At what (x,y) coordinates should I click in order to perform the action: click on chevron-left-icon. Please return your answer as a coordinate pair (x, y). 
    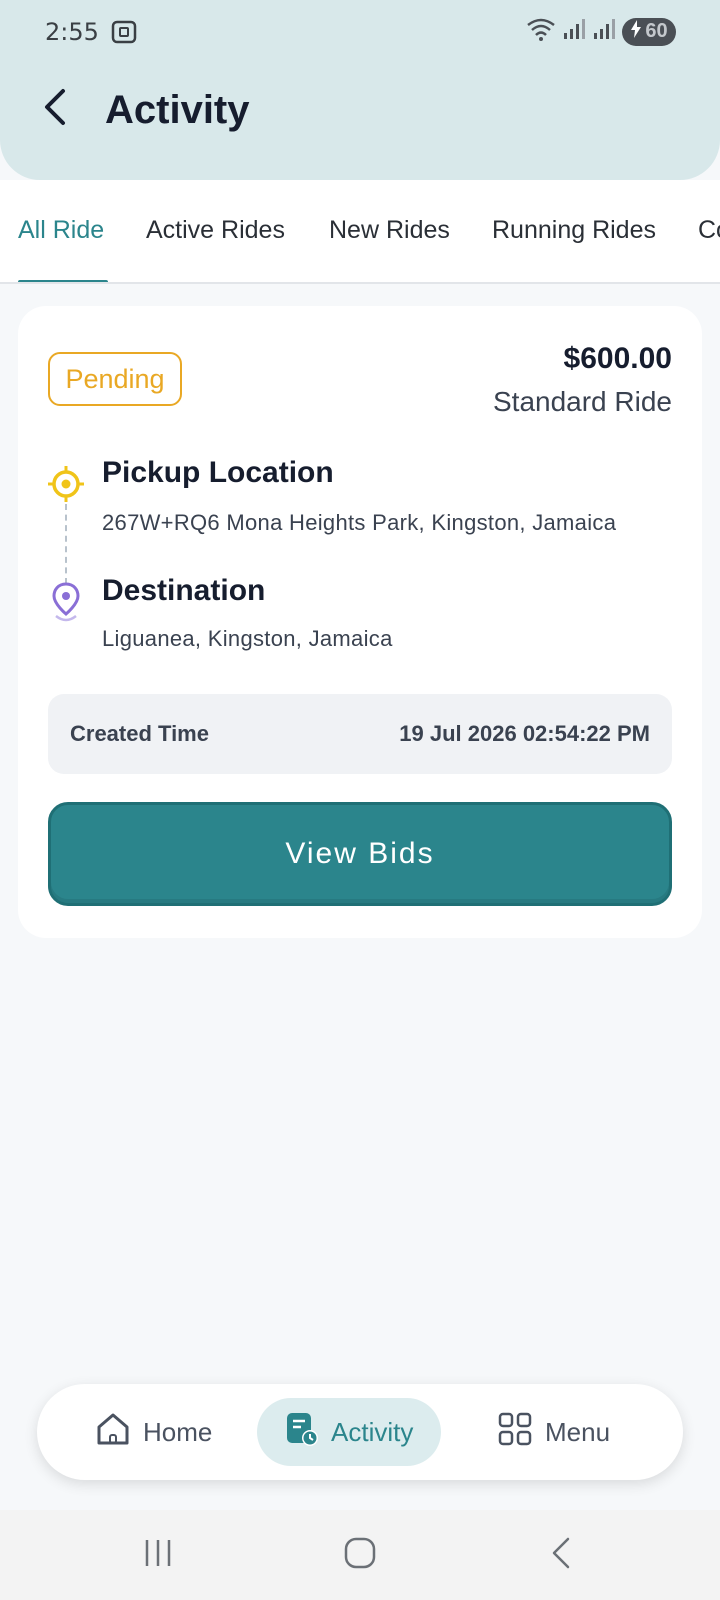
    Looking at the image, I should click on (54, 109).